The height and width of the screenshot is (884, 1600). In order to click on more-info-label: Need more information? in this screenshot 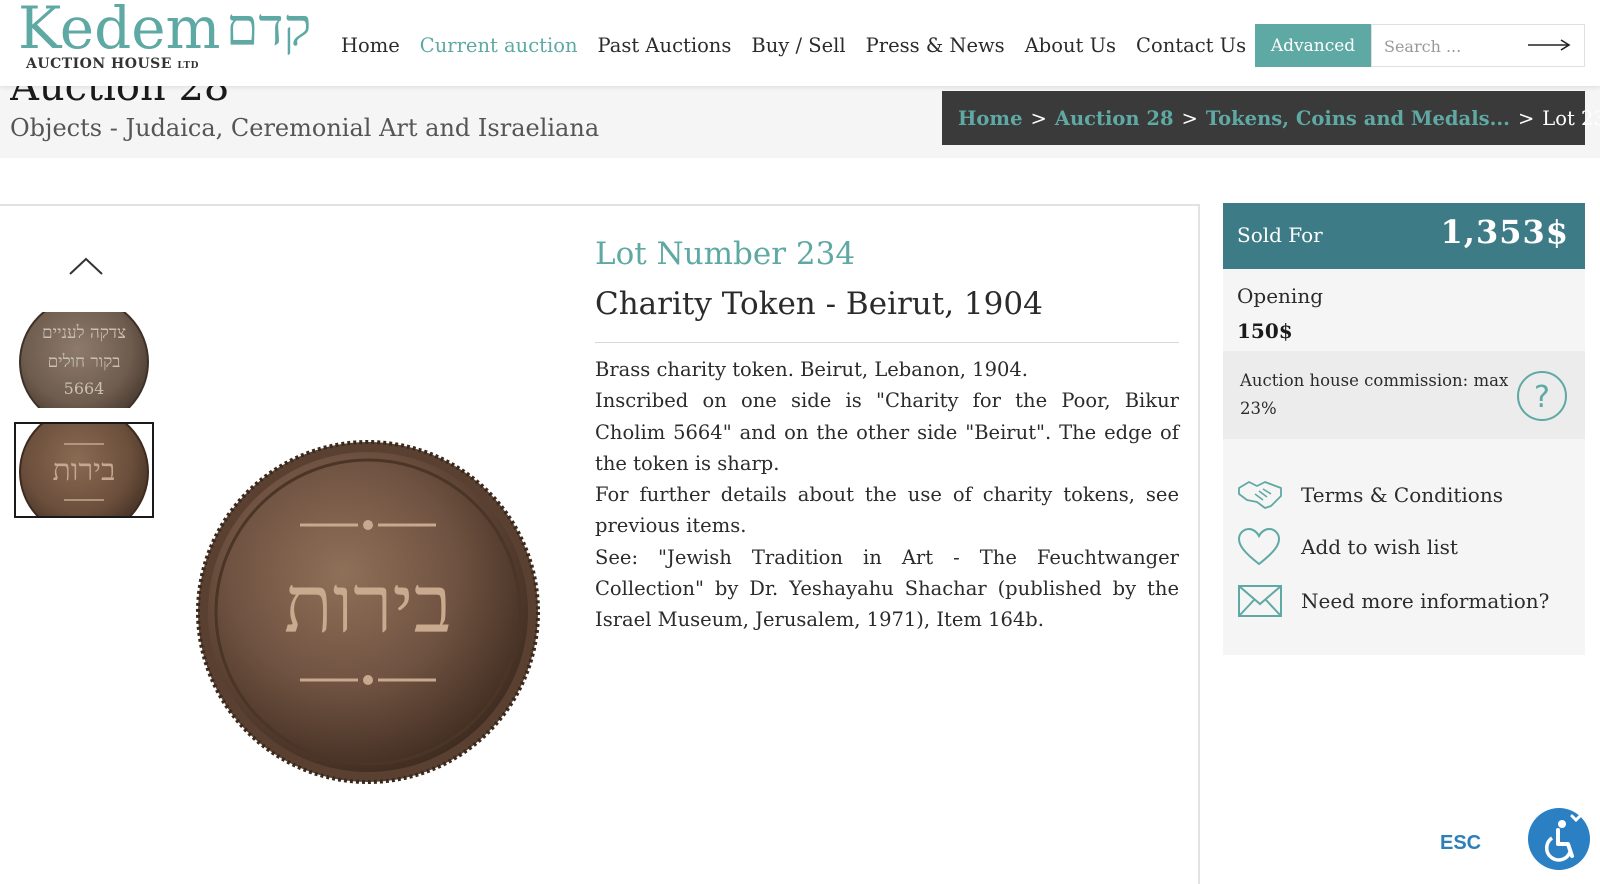, I will do `click(1425, 601)`.